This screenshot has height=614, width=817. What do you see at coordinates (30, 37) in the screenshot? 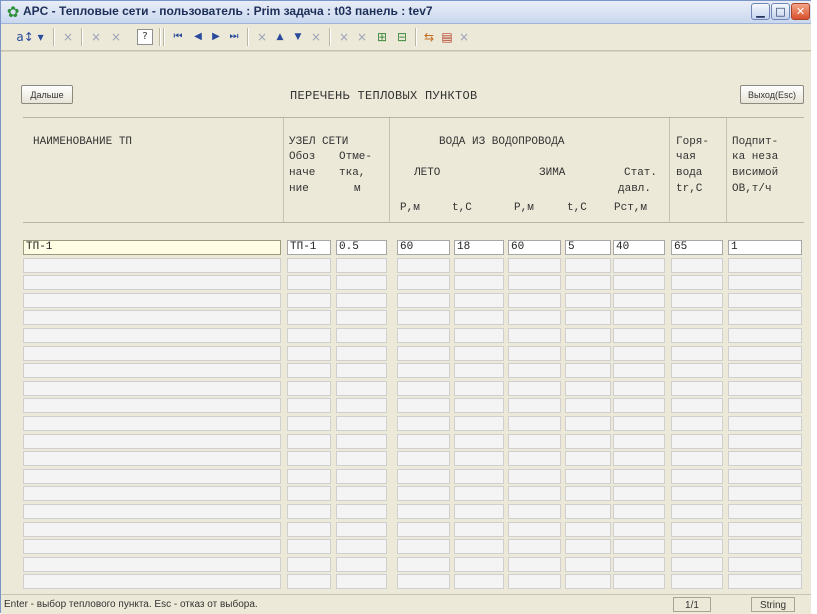
I see `sort-dropdown: a↕ ▾` at bounding box center [30, 37].